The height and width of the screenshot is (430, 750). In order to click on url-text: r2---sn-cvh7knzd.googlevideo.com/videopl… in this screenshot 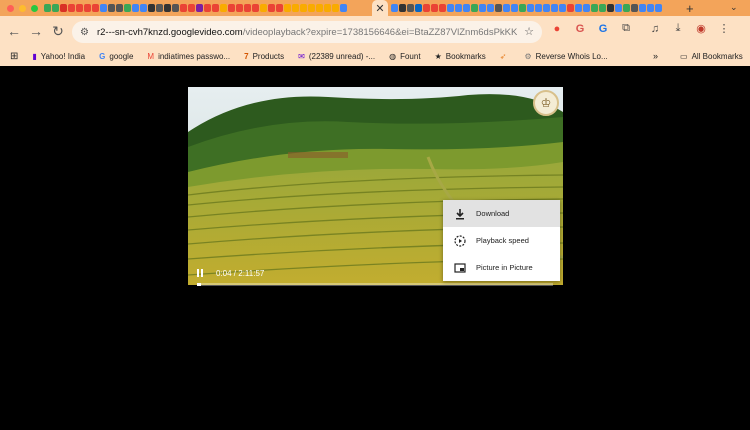, I will do `click(307, 32)`.